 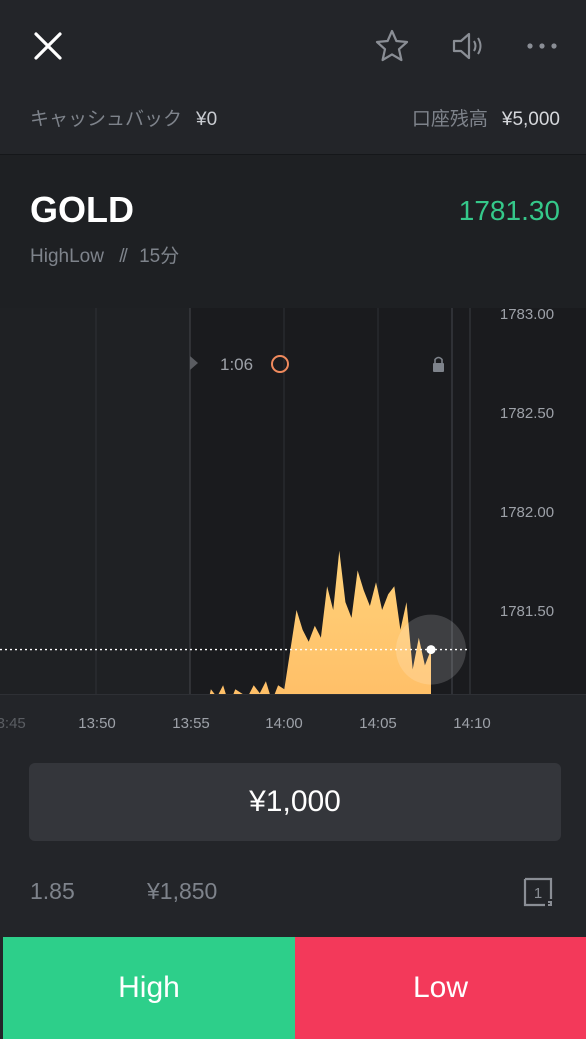 I want to click on lock-icon, so click(x=438, y=364).